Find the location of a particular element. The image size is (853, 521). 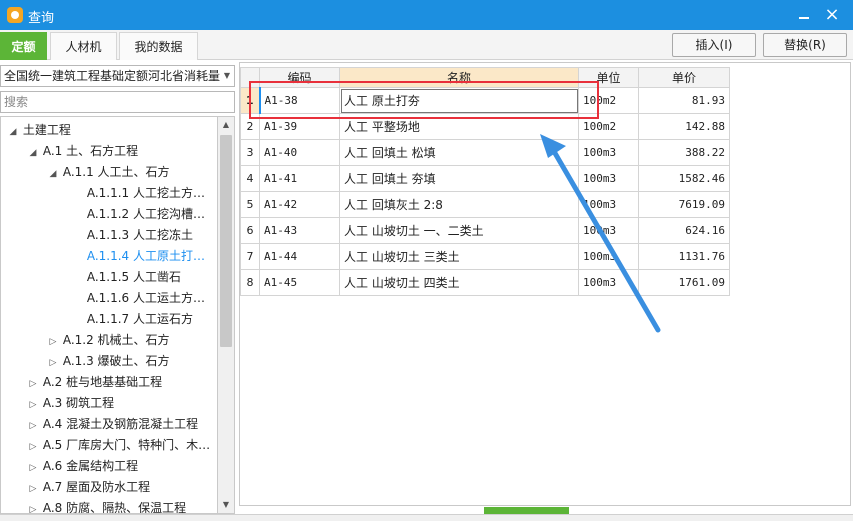

tree-item: ◢ A.1 土、石方工程 is located at coordinates (109, 151).